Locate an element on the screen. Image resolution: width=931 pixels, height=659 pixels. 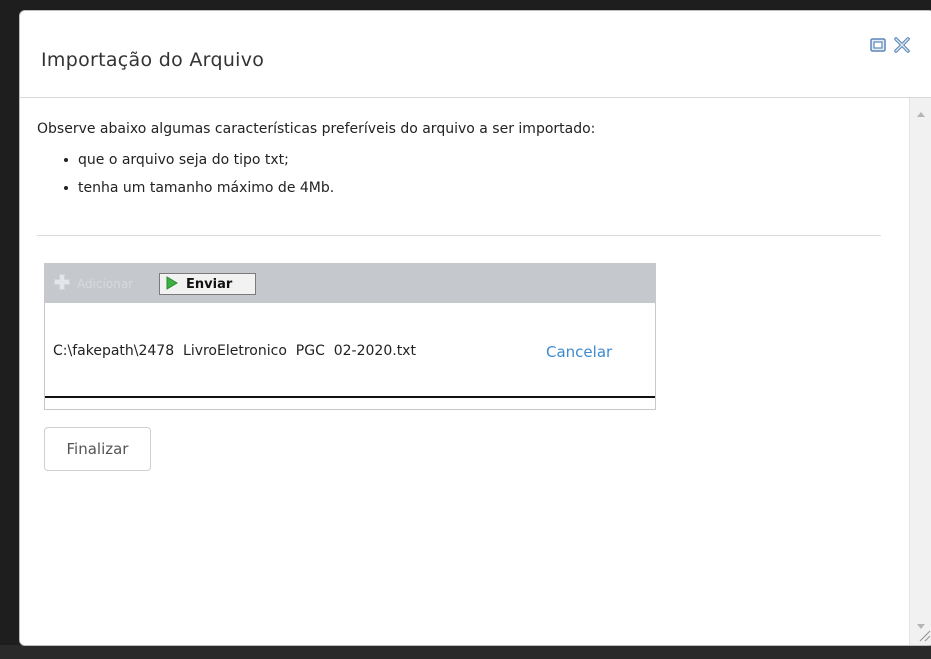
requirement-item: que o arquivo seja do tipo txt; is located at coordinates (198, 163).